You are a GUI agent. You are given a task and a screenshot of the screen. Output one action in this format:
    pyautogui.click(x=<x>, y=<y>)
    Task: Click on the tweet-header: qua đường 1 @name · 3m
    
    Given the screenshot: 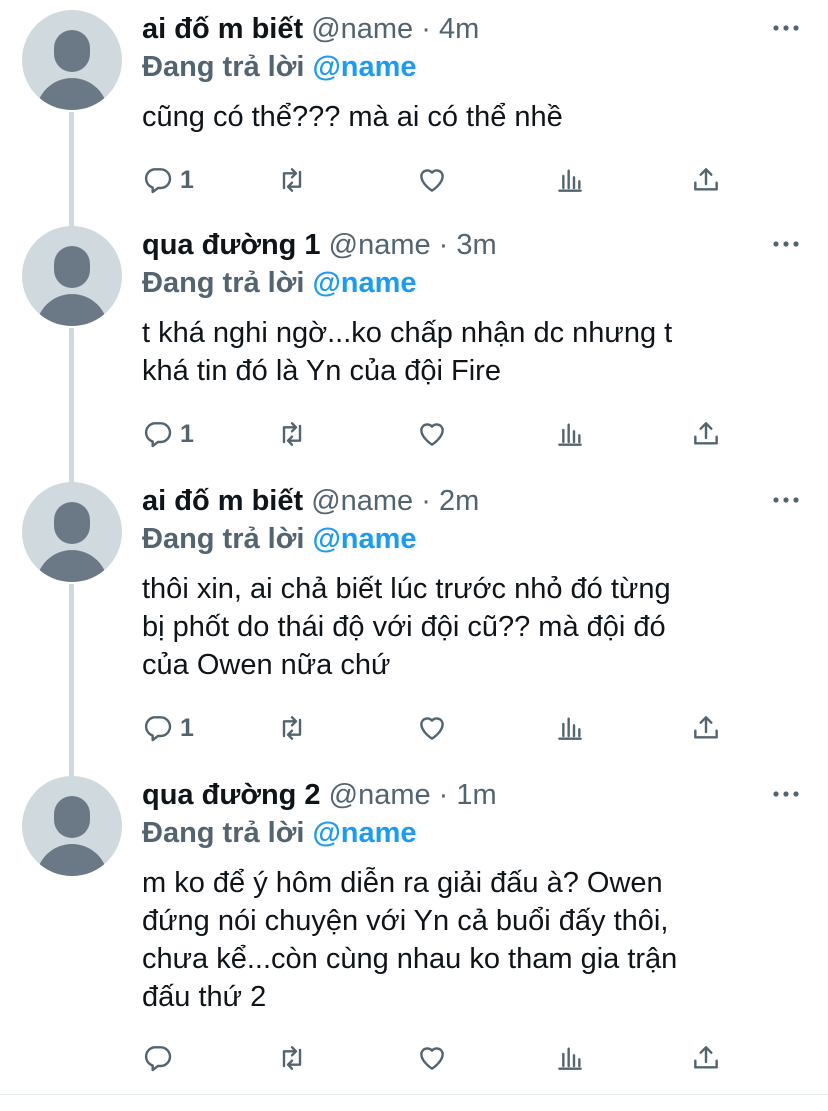 What is the action you would take?
    pyautogui.click(x=319, y=245)
    